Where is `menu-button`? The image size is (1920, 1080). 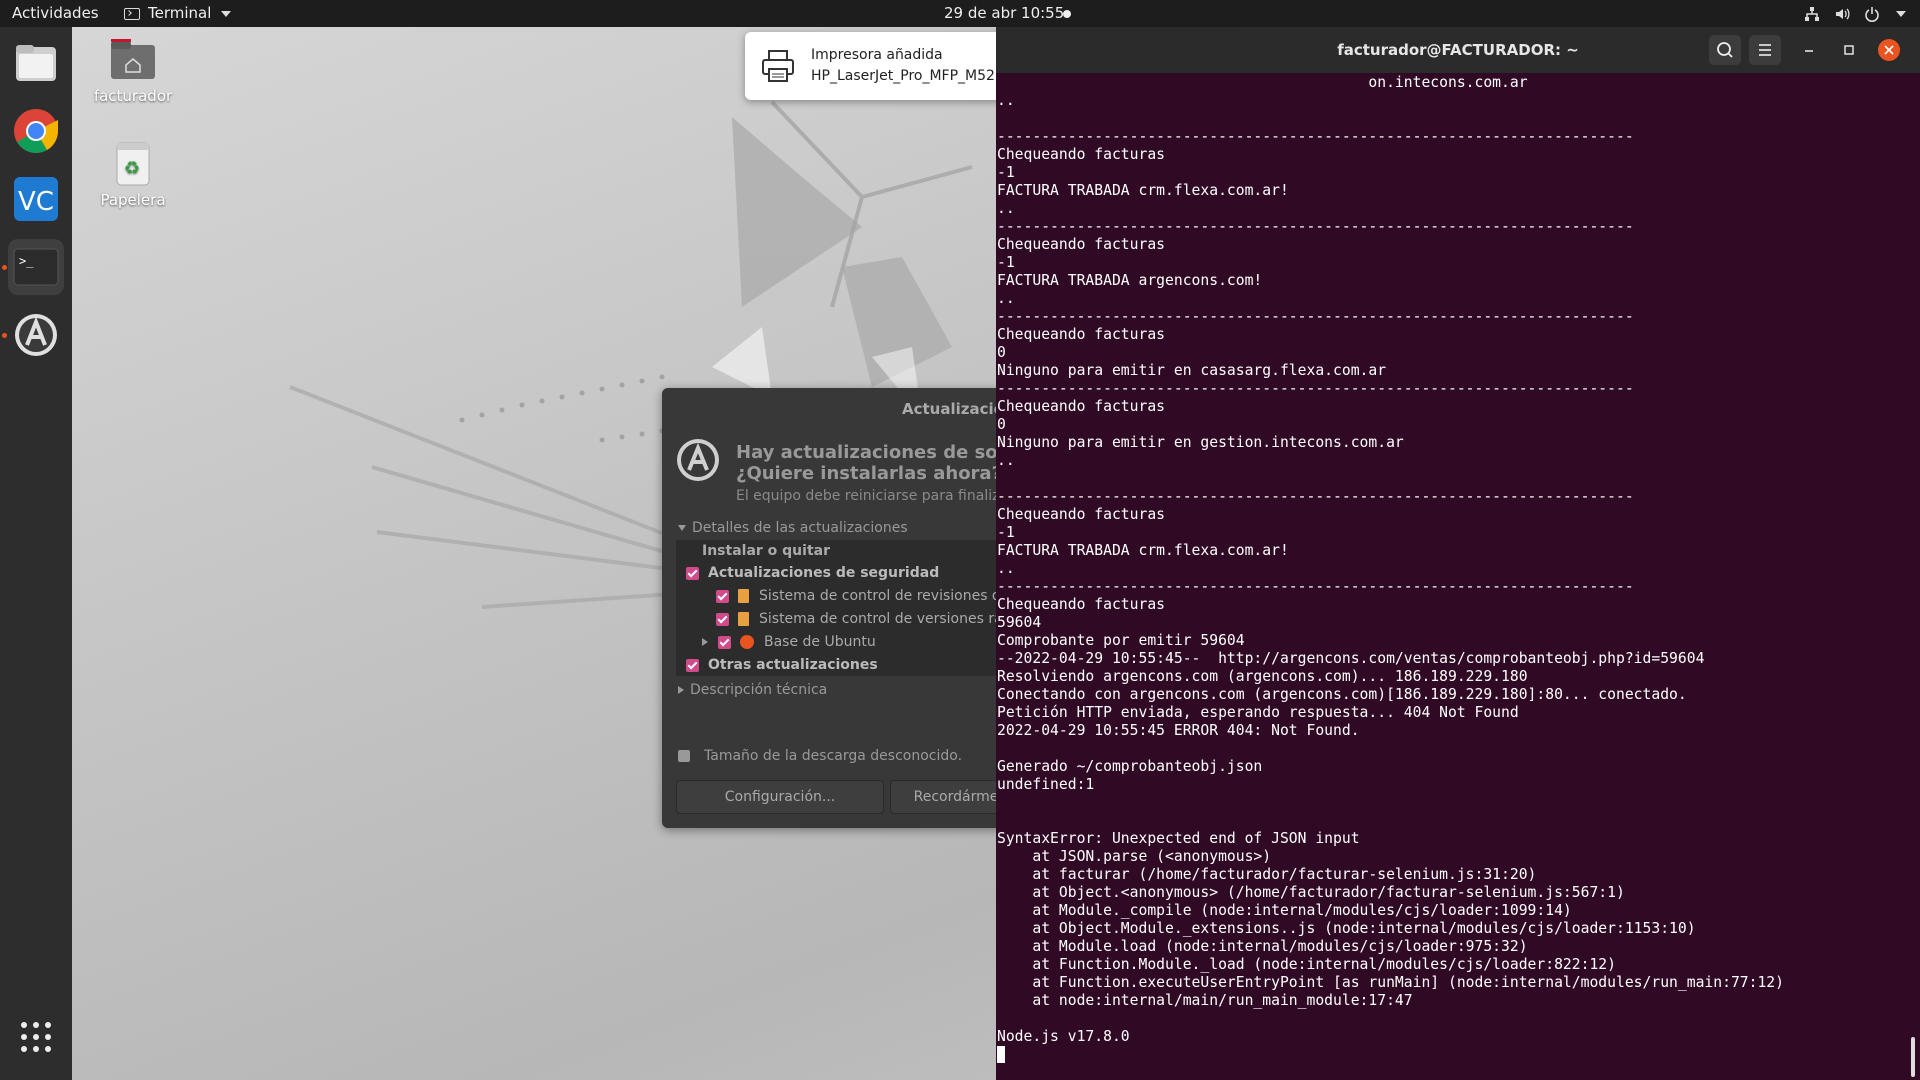
menu-button is located at coordinates (1765, 50).